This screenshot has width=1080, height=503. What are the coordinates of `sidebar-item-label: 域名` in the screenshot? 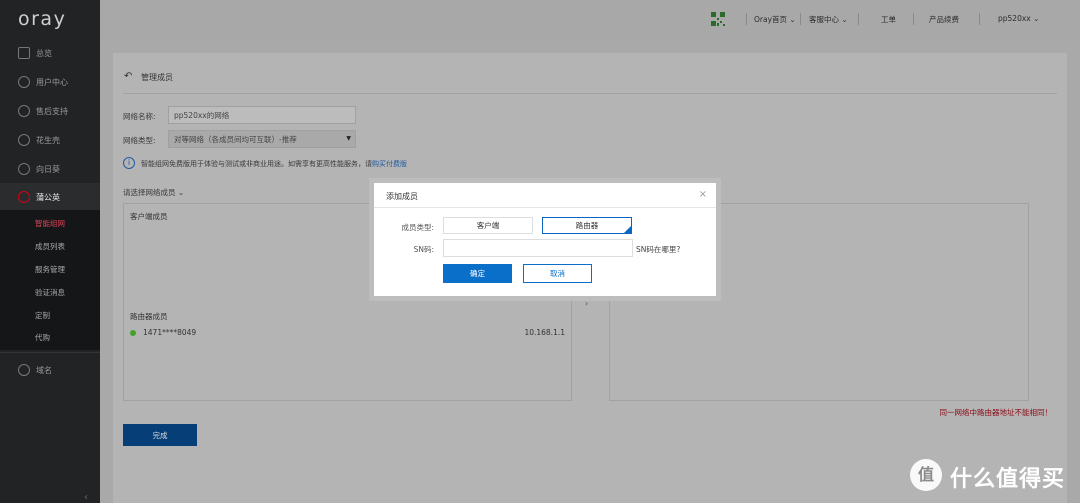 It's located at (44, 370).